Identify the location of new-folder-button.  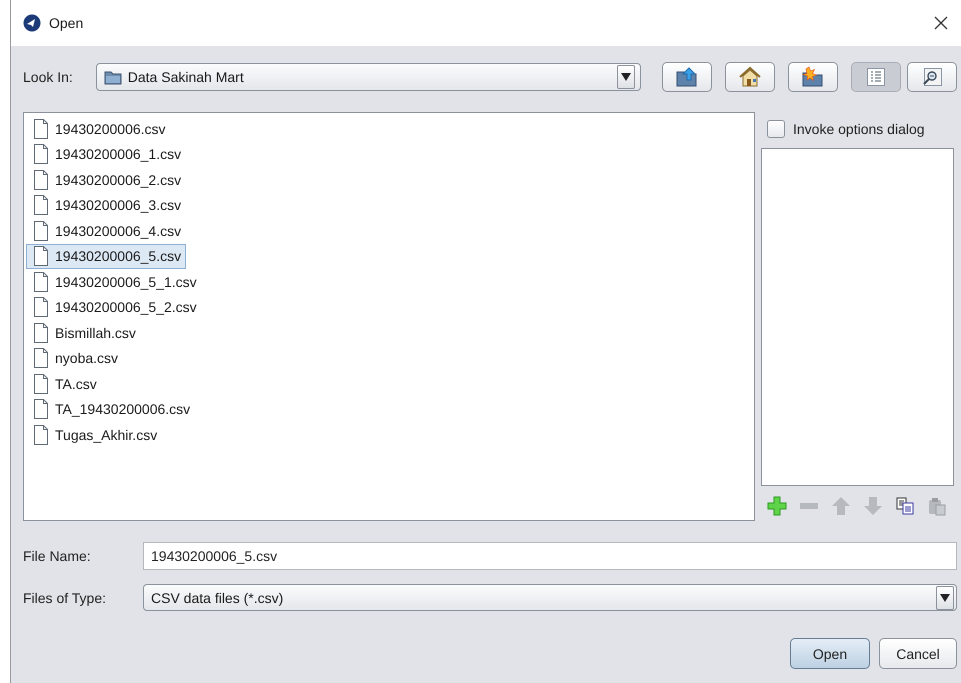
(813, 77).